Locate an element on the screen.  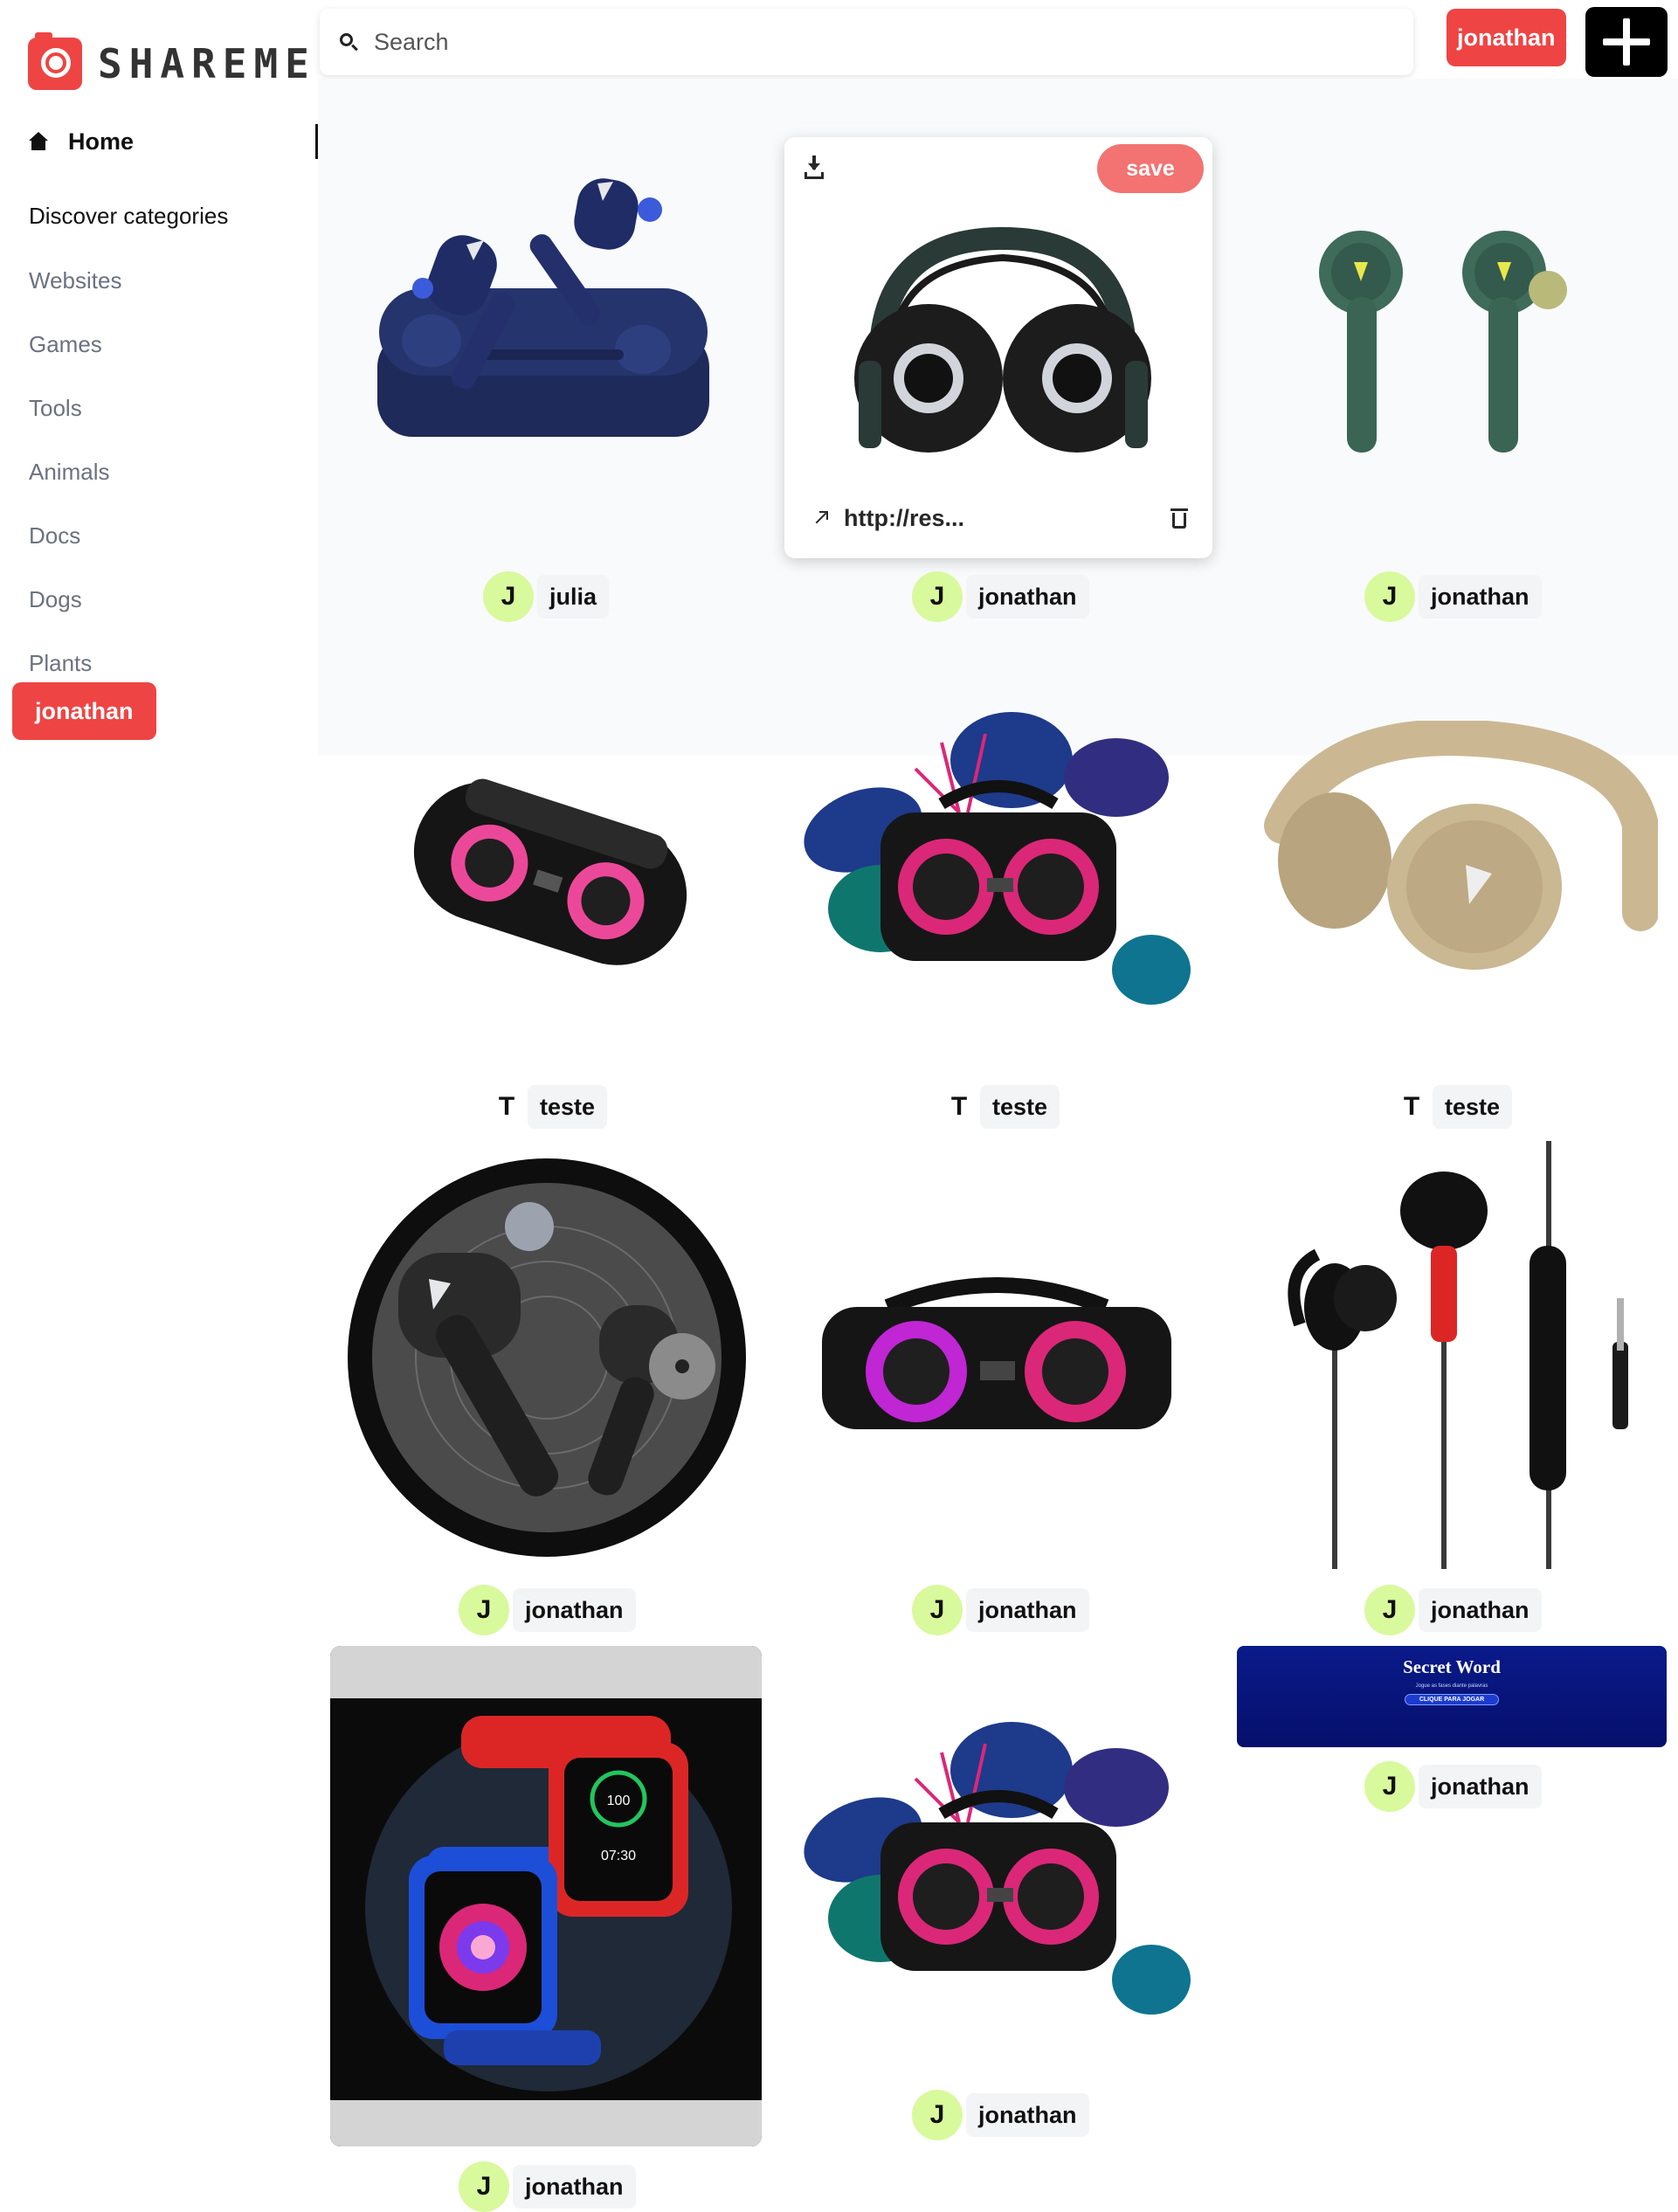
create-pin-button is located at coordinates (1626, 42).